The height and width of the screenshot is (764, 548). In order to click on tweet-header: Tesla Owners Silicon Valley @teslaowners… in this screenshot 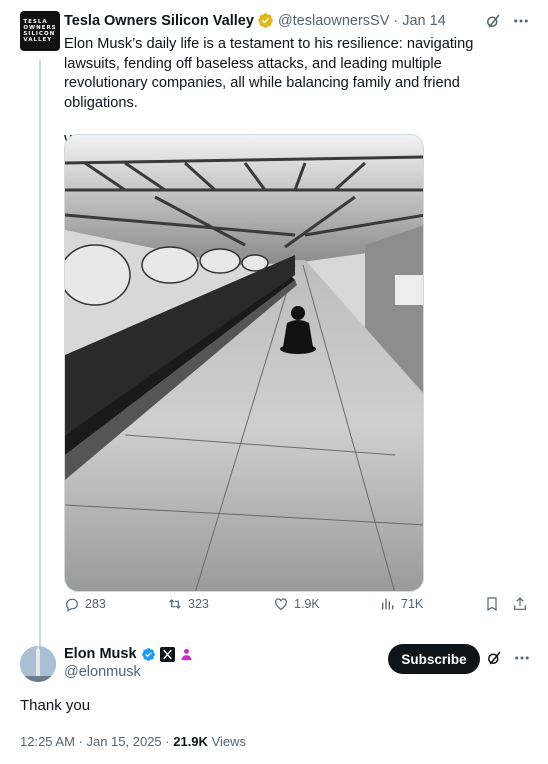, I will do `click(255, 20)`.